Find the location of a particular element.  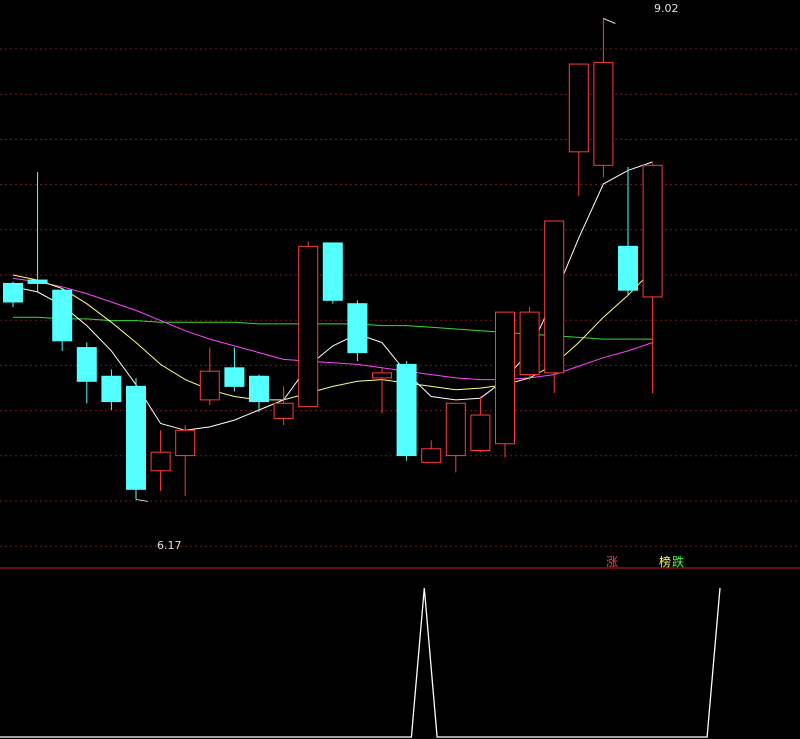

max-marker-line is located at coordinates (609, 21).